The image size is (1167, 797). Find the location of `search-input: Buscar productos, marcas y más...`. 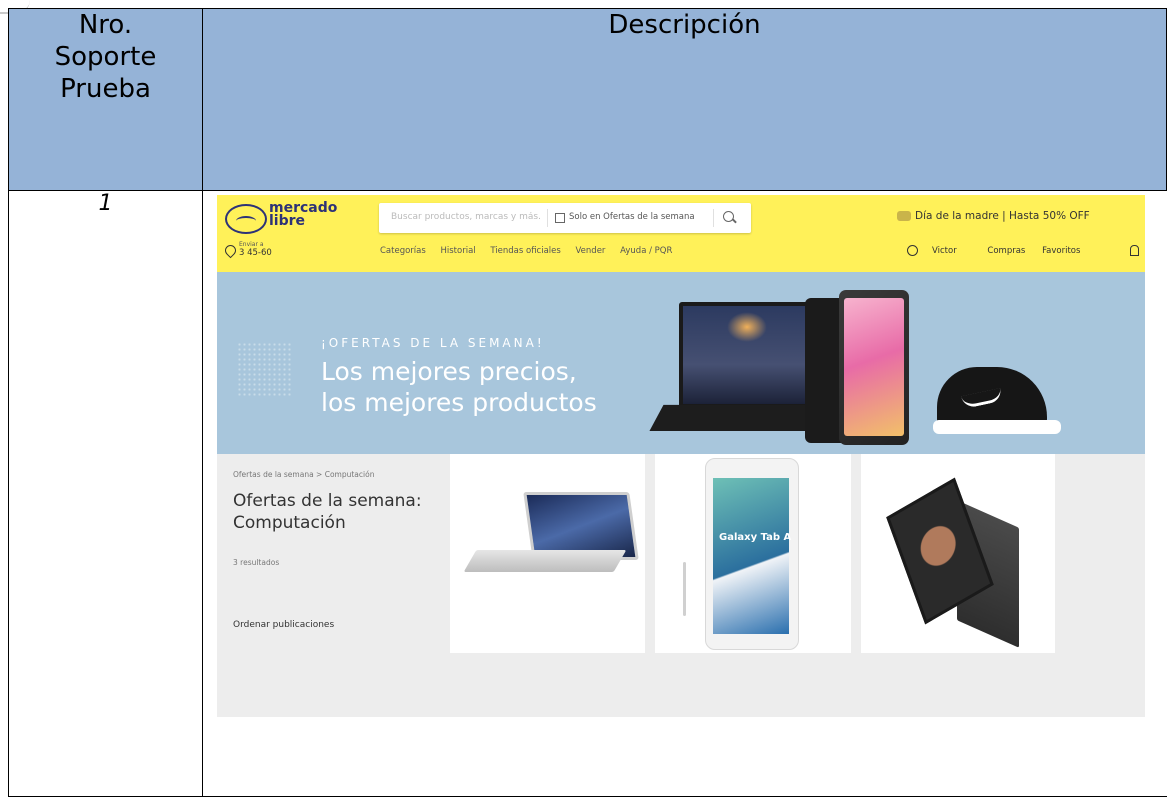

search-input: Buscar productos, marcas y más... is located at coordinates (466, 217).